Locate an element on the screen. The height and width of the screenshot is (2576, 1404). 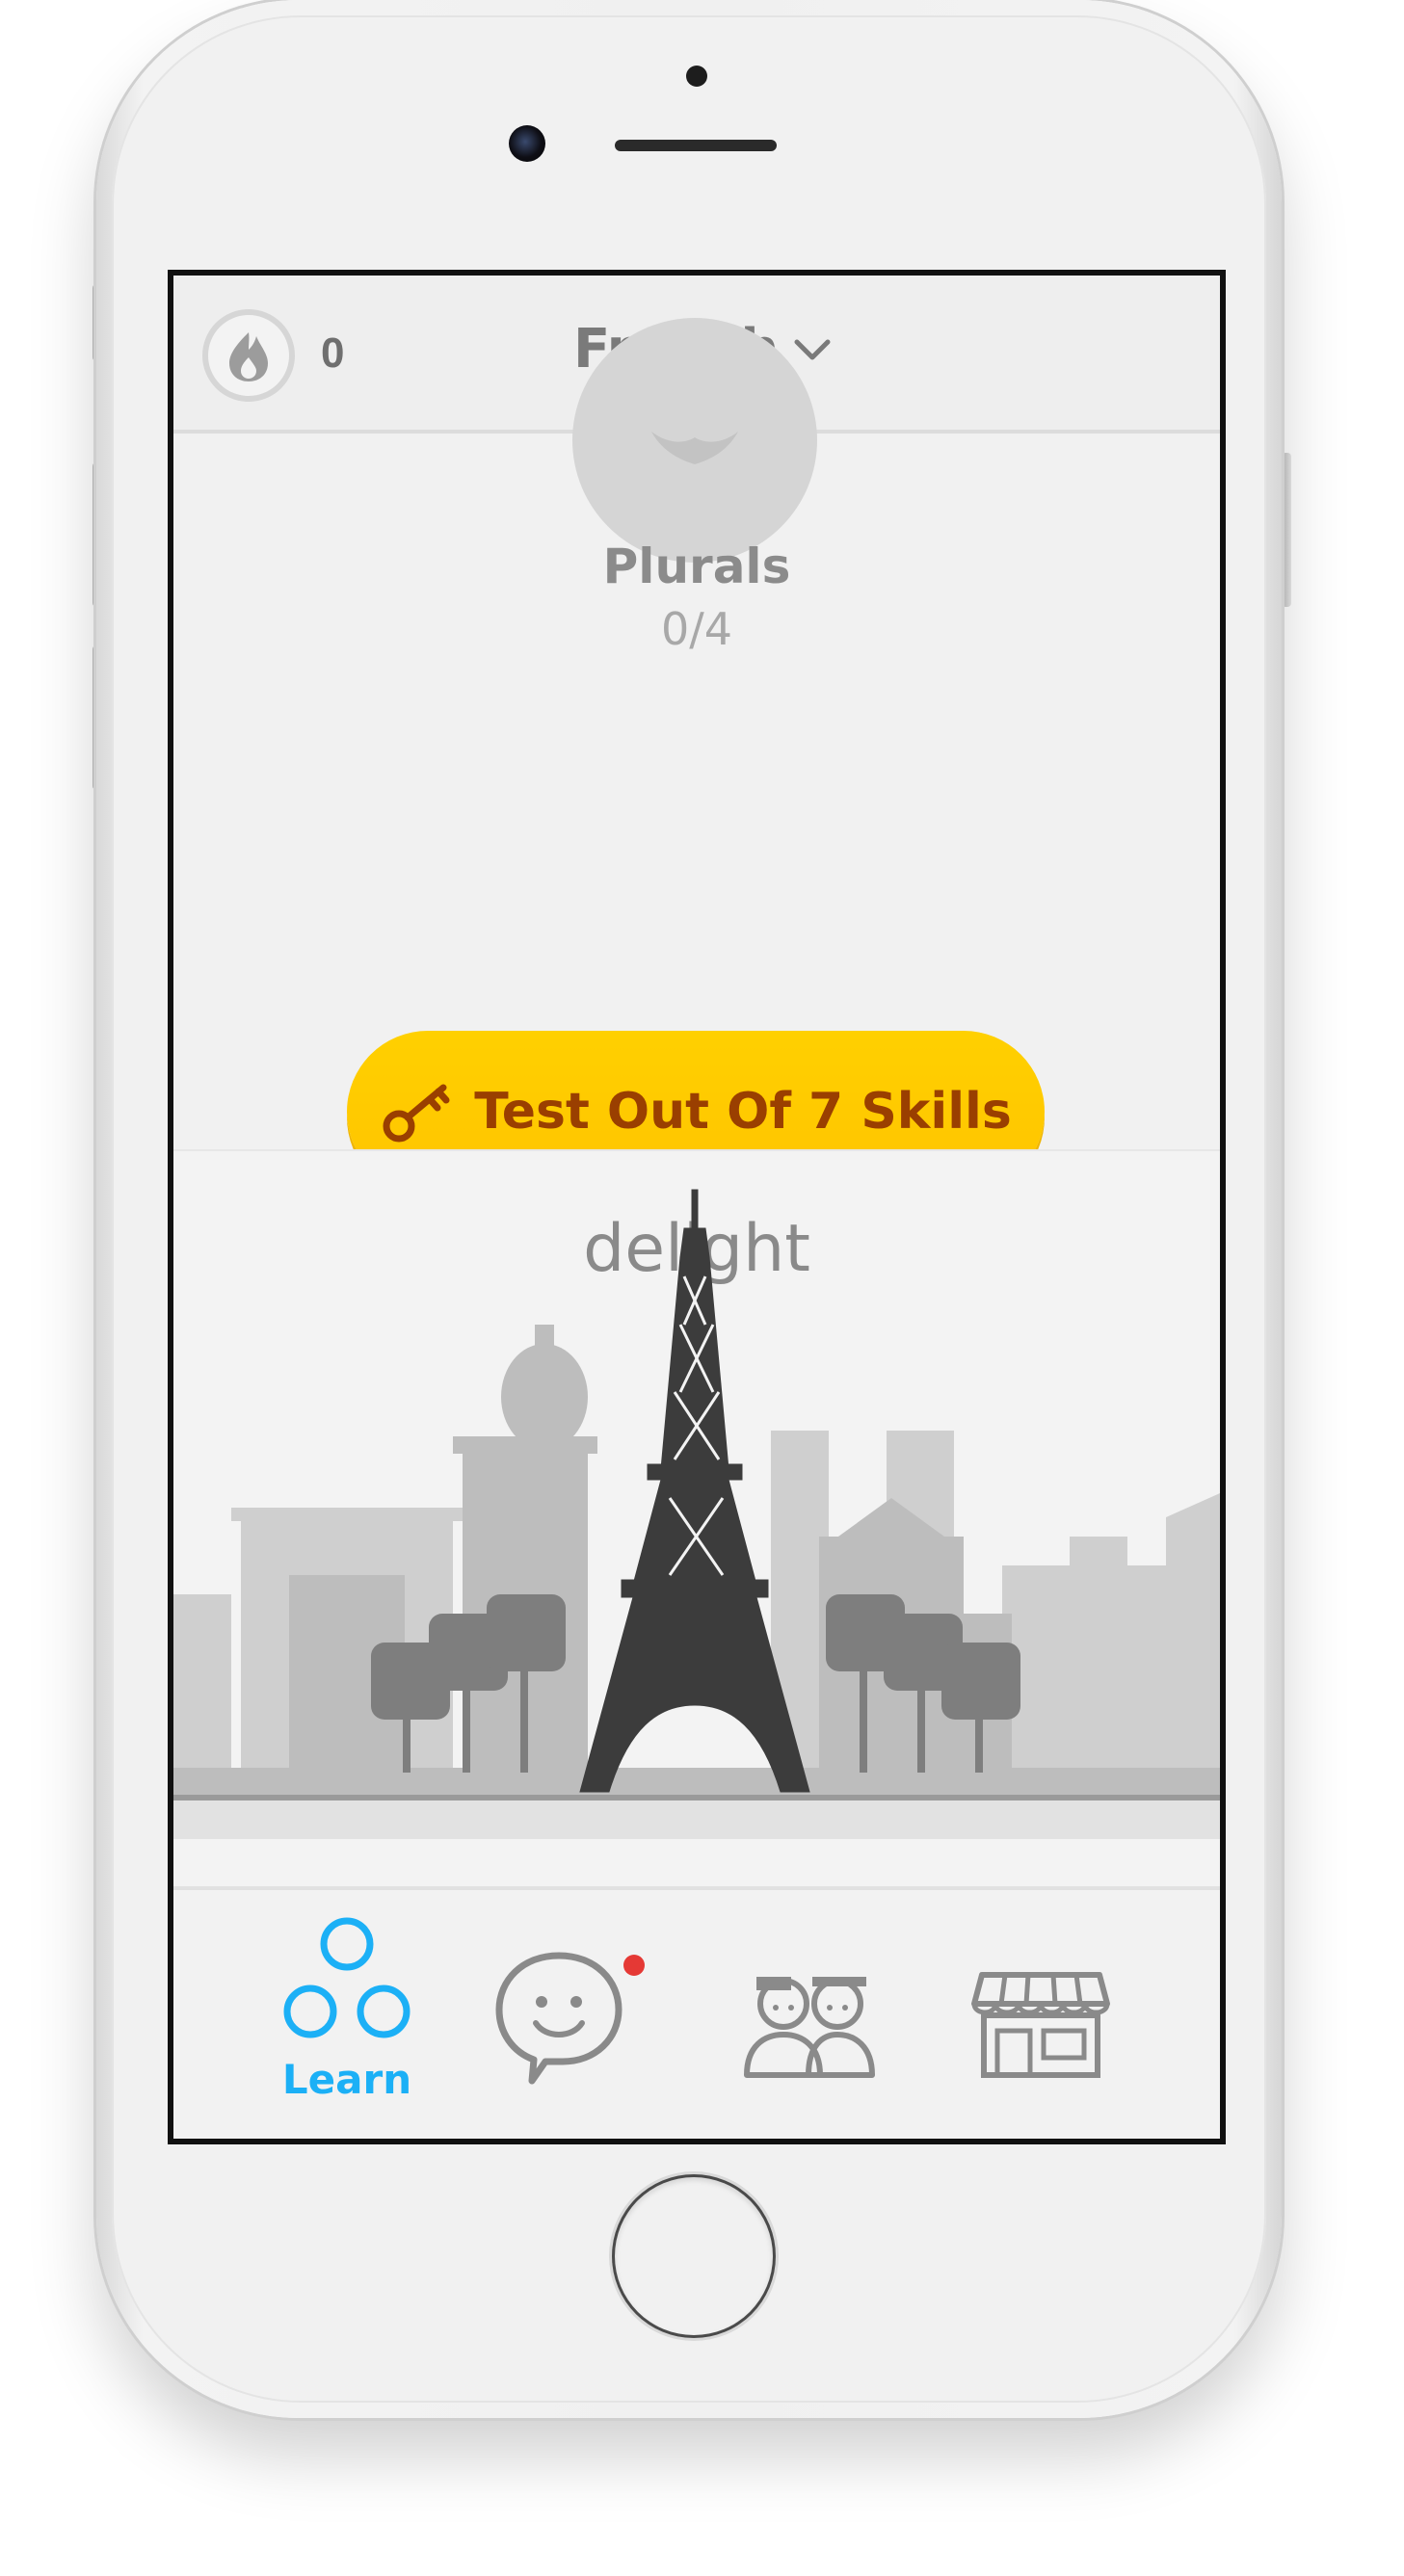
power-button is located at coordinates (1286, 530).